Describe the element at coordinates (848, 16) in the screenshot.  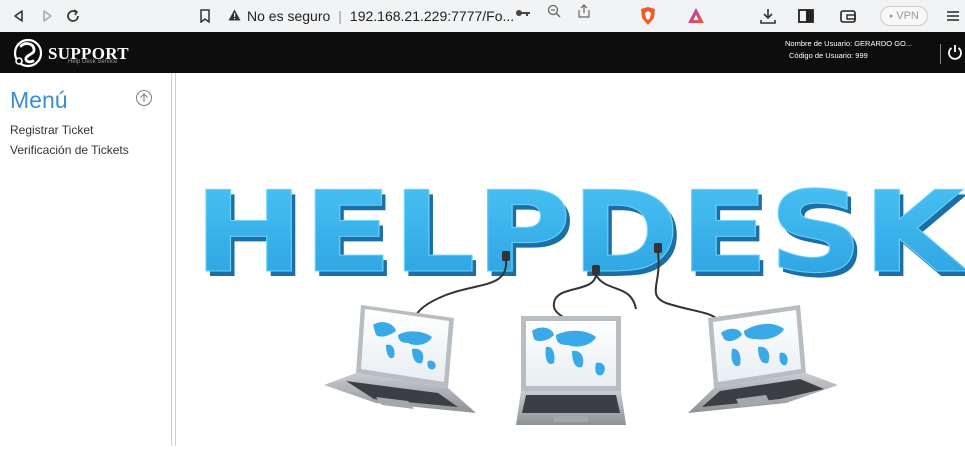
I see `wallet-icon` at that location.